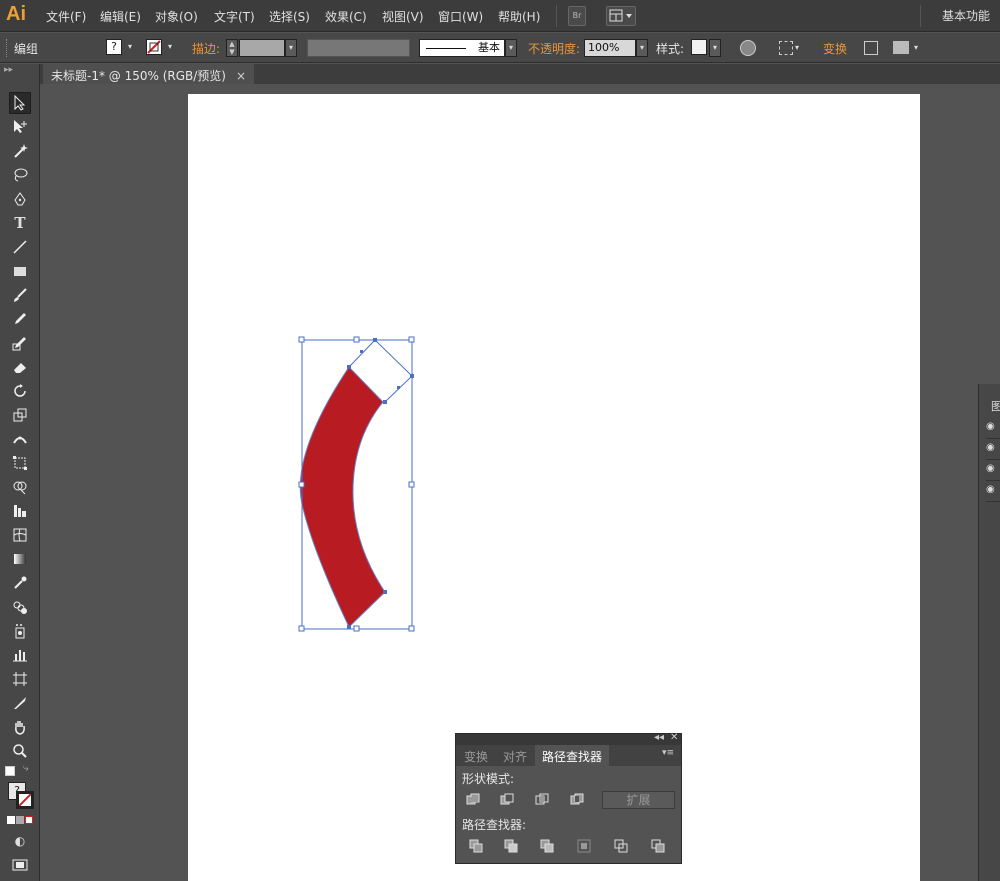 This screenshot has width=1000, height=881. Describe the element at coordinates (20, 865) in the screenshot. I see `screen-mode-icon` at that location.